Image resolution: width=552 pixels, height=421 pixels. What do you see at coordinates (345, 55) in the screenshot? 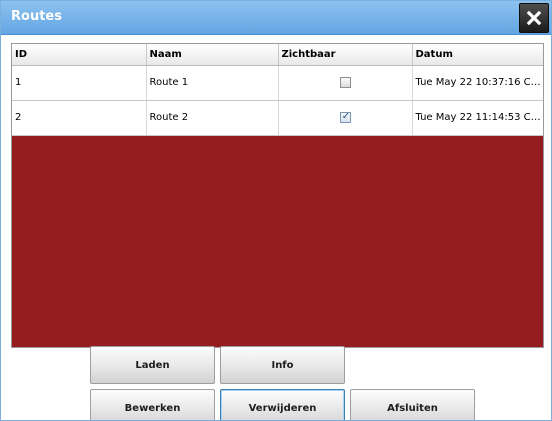
I see `column-header-visible: Zichtbaar` at bounding box center [345, 55].